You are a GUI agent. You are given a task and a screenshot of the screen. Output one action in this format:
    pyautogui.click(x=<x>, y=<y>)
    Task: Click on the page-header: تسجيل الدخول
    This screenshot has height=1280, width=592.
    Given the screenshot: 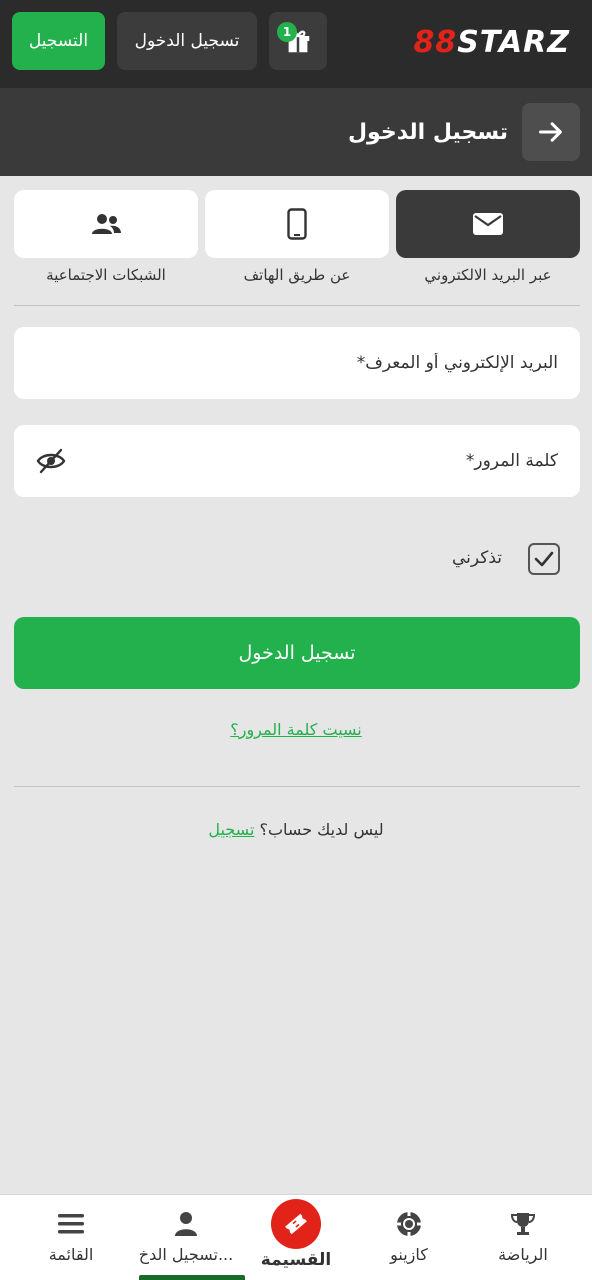 What is the action you would take?
    pyautogui.click(x=296, y=132)
    